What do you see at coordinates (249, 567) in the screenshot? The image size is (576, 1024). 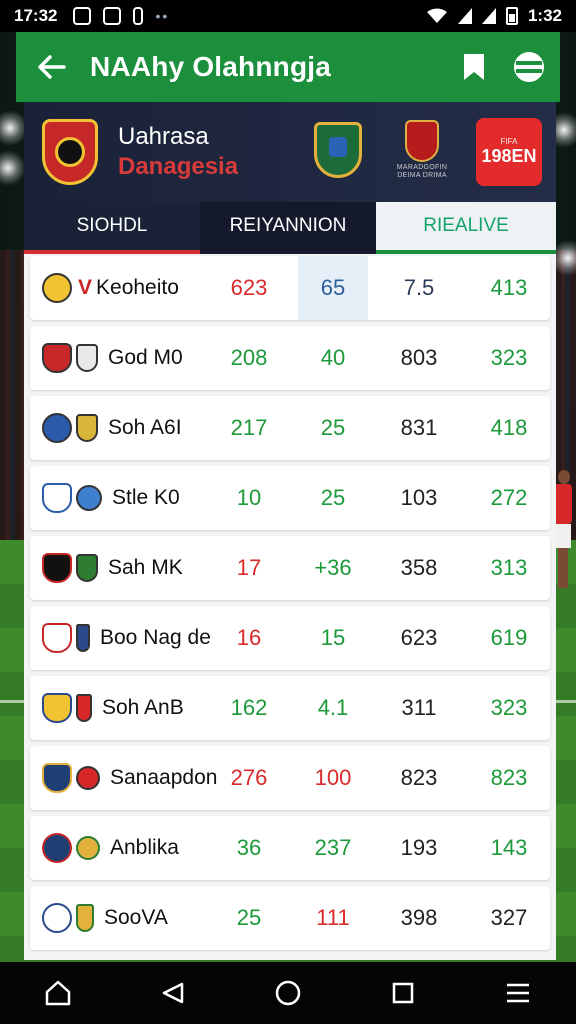 I see `stat-value: 17` at bounding box center [249, 567].